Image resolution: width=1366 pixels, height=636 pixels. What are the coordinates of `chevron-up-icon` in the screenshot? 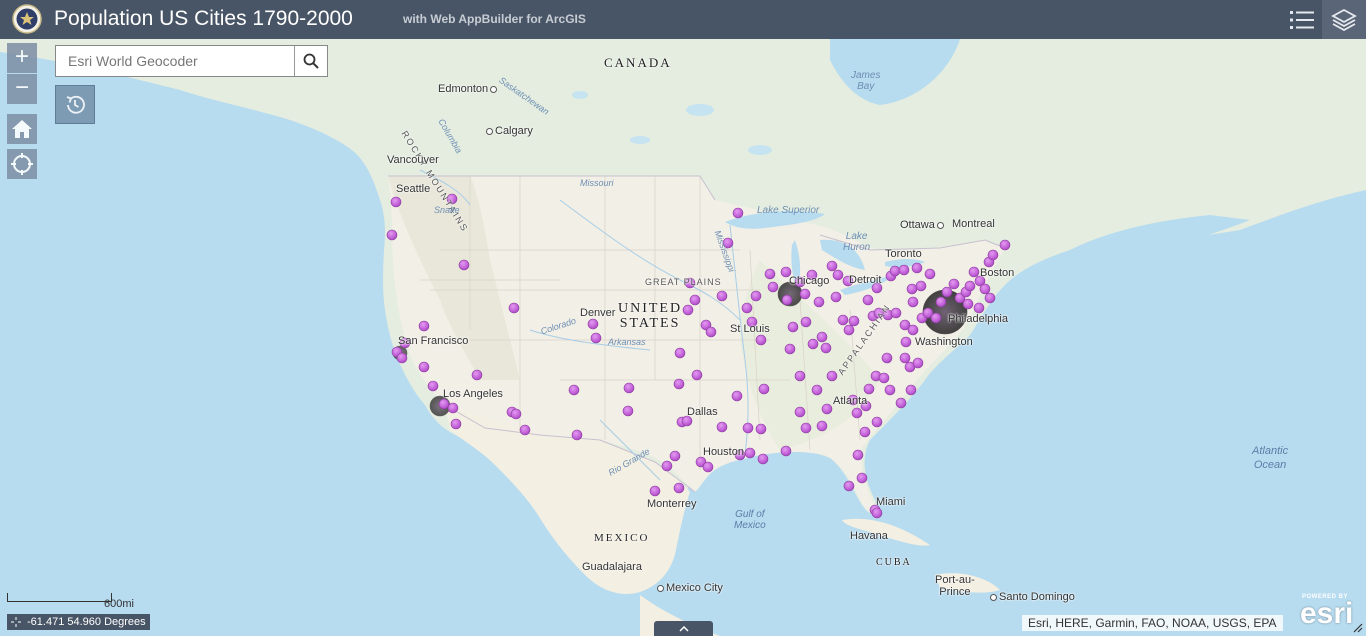 It's located at (683, 628).